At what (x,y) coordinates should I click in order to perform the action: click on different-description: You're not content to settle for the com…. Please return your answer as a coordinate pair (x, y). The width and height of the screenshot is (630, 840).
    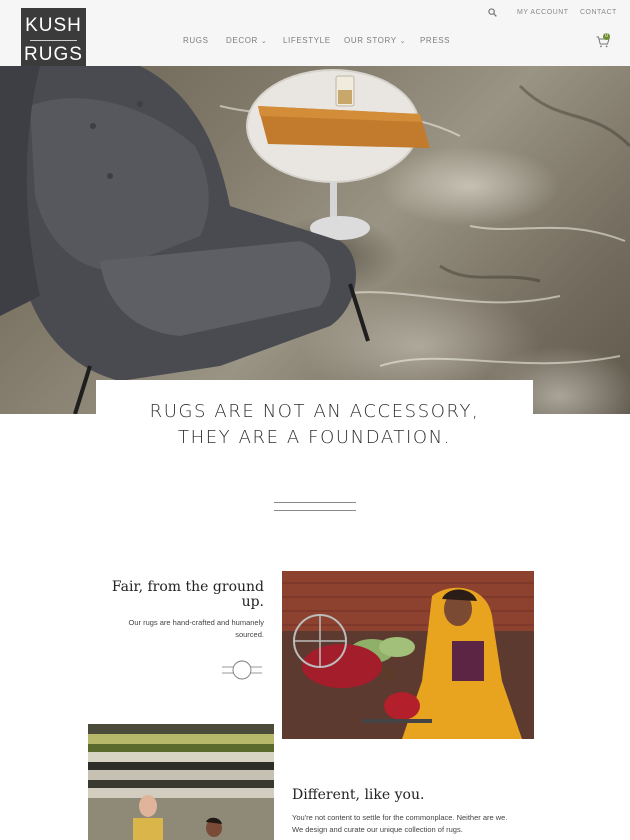
    Looking at the image, I should click on (400, 823).